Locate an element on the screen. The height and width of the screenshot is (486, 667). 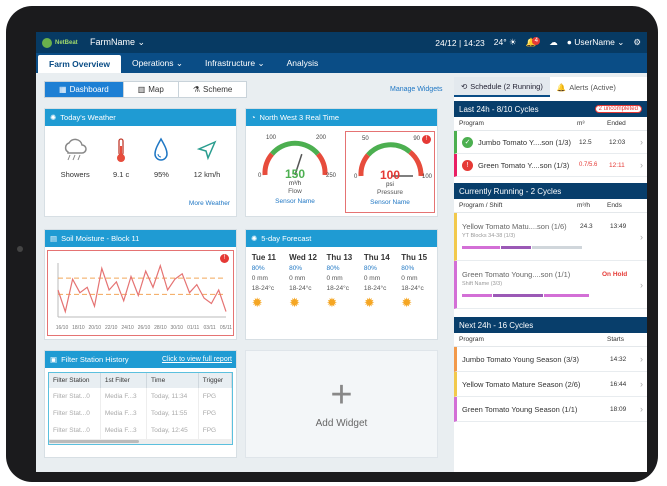
pressure-value: 100 is located at coordinates (390, 175).